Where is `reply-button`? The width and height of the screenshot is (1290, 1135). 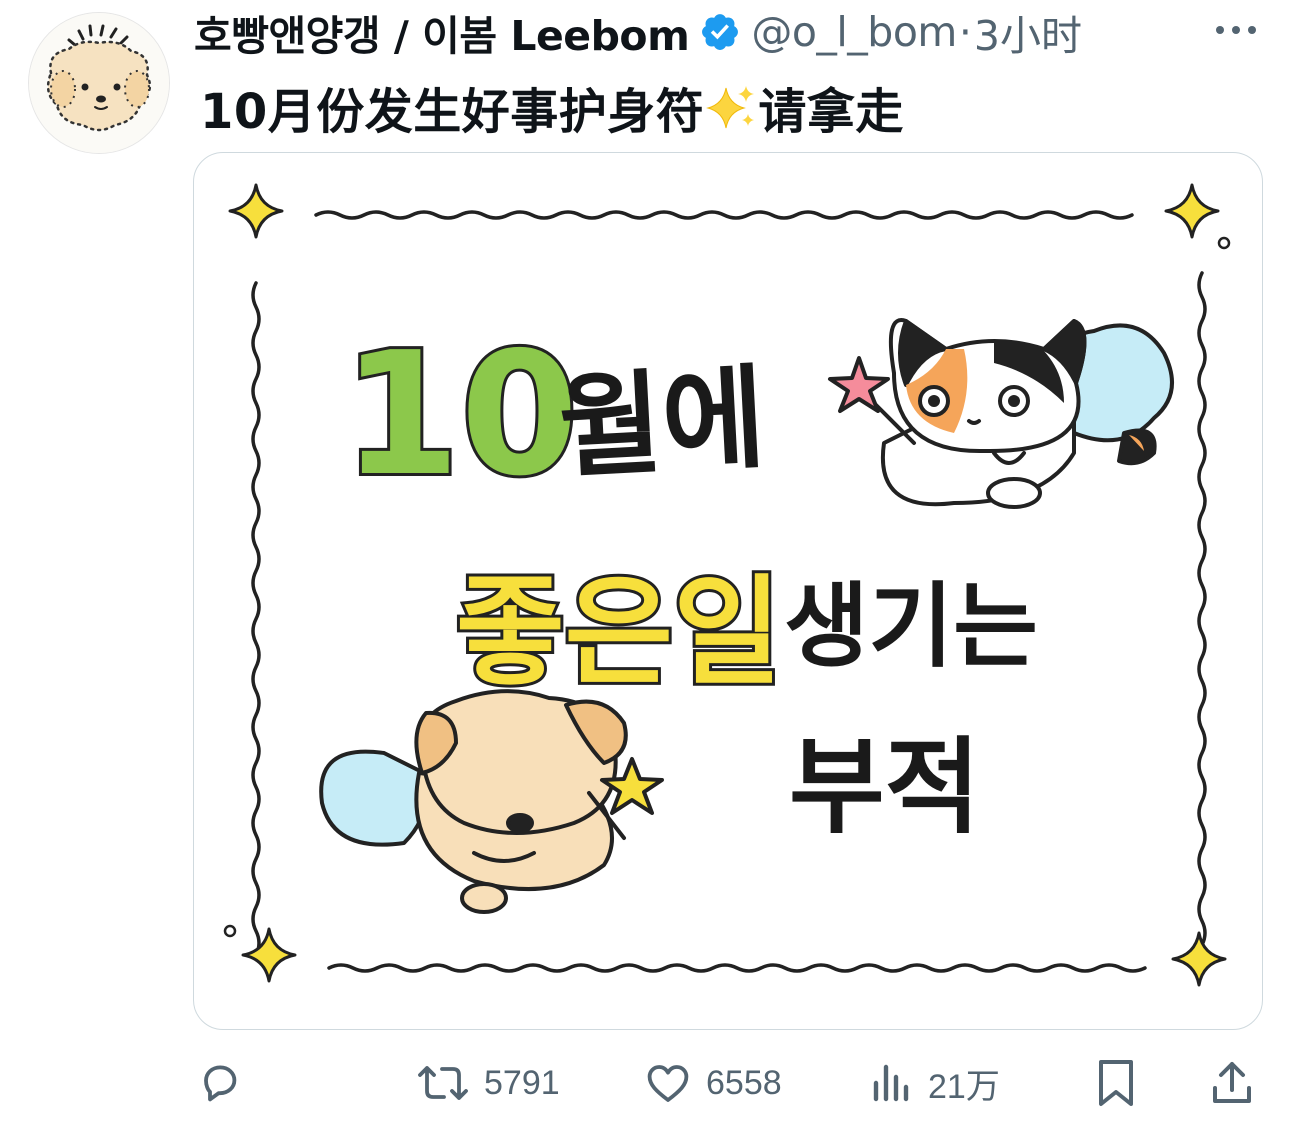
reply-button is located at coordinates (220, 1083).